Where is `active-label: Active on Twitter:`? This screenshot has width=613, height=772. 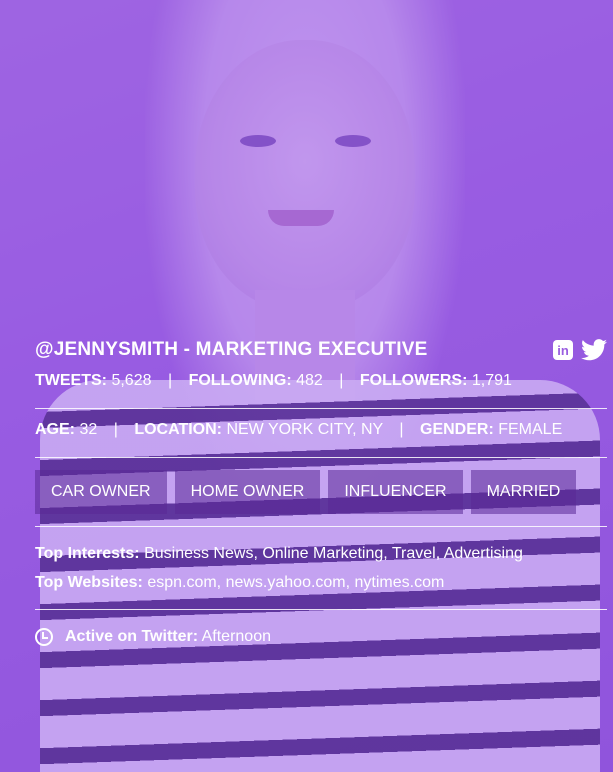
active-label: Active on Twitter: is located at coordinates (132, 636).